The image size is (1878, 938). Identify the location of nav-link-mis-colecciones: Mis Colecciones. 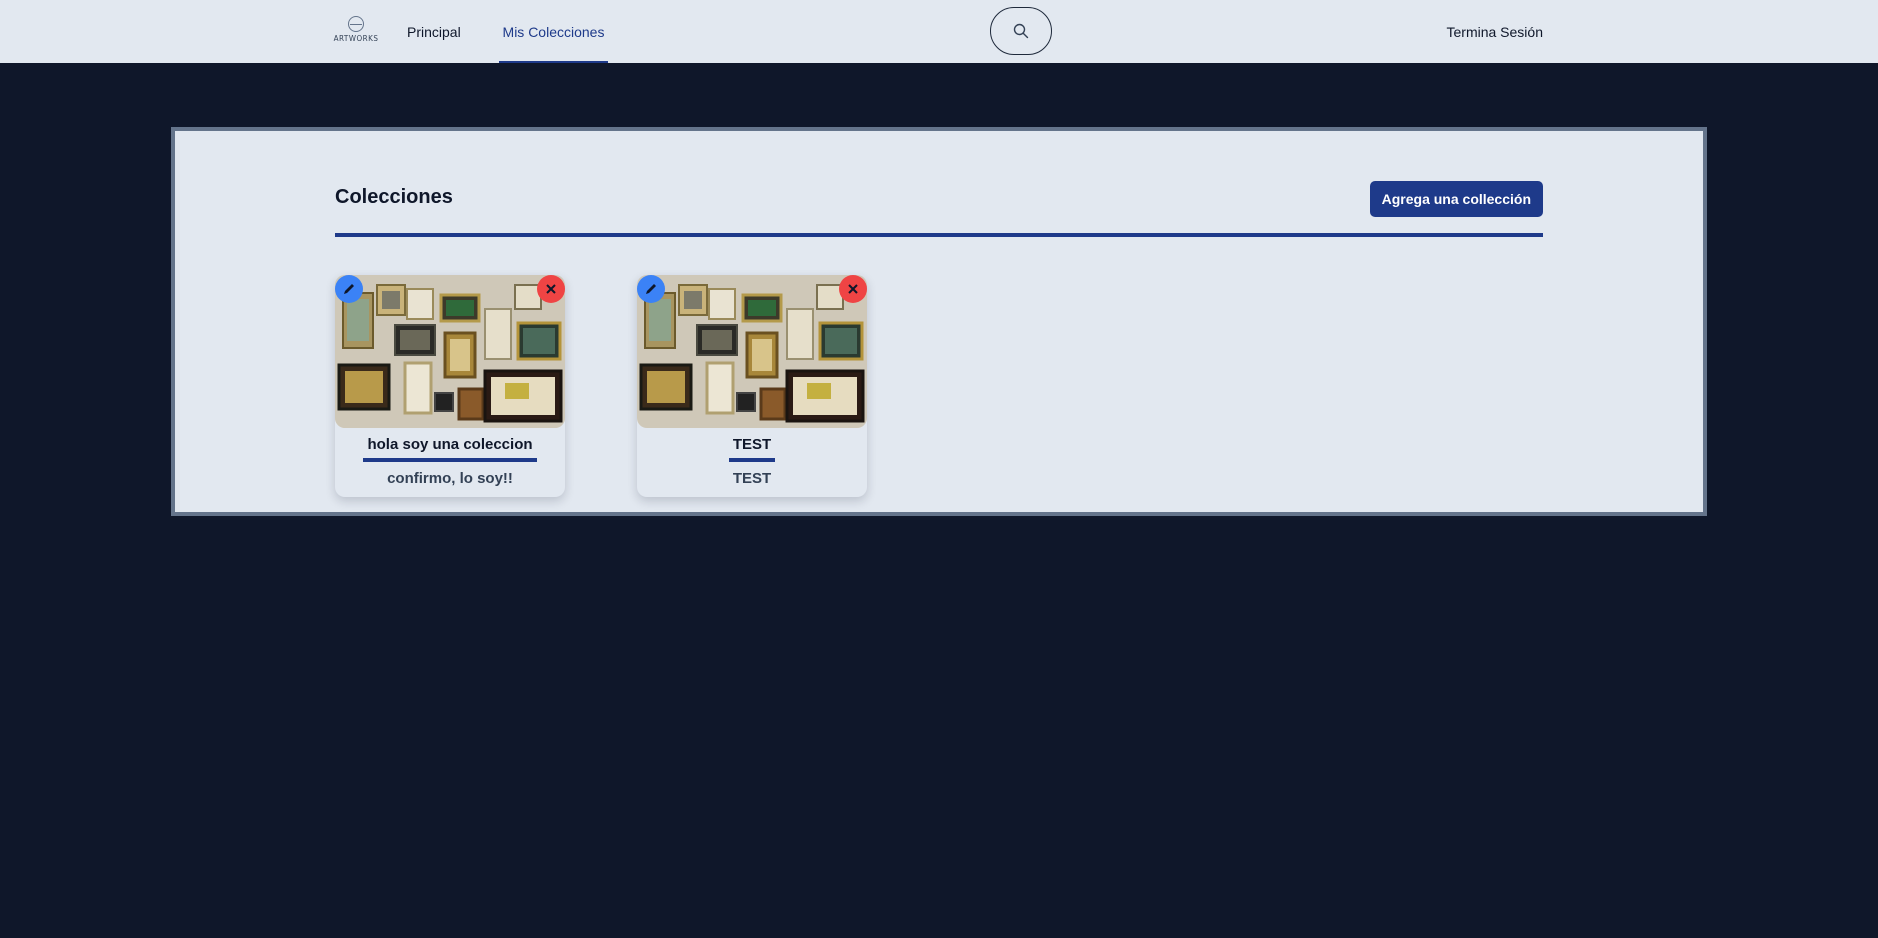
(553, 31).